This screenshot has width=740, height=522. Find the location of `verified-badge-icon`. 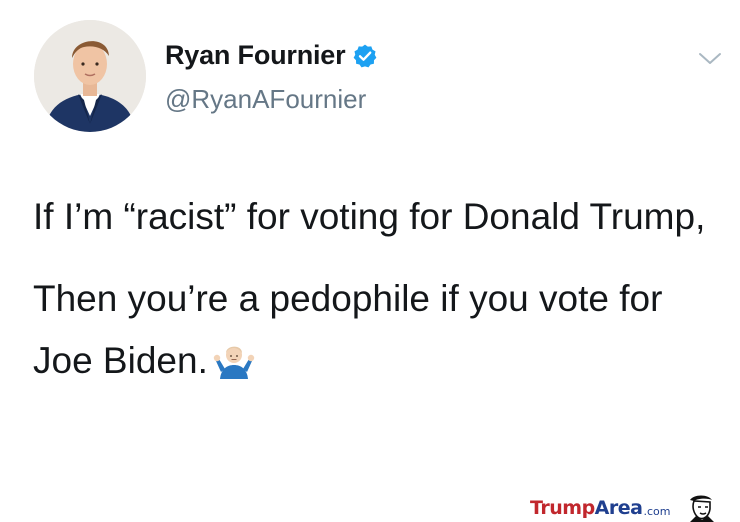

verified-badge-icon is located at coordinates (365, 56).